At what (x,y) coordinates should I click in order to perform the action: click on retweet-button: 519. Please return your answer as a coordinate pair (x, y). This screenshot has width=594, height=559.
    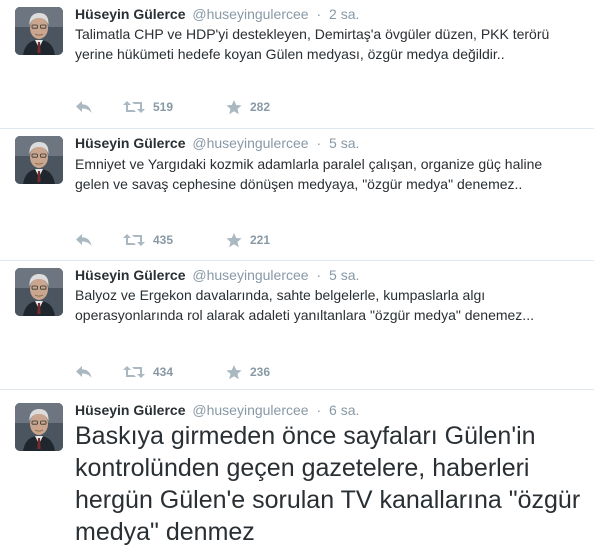
    Looking at the image, I should click on (148, 107).